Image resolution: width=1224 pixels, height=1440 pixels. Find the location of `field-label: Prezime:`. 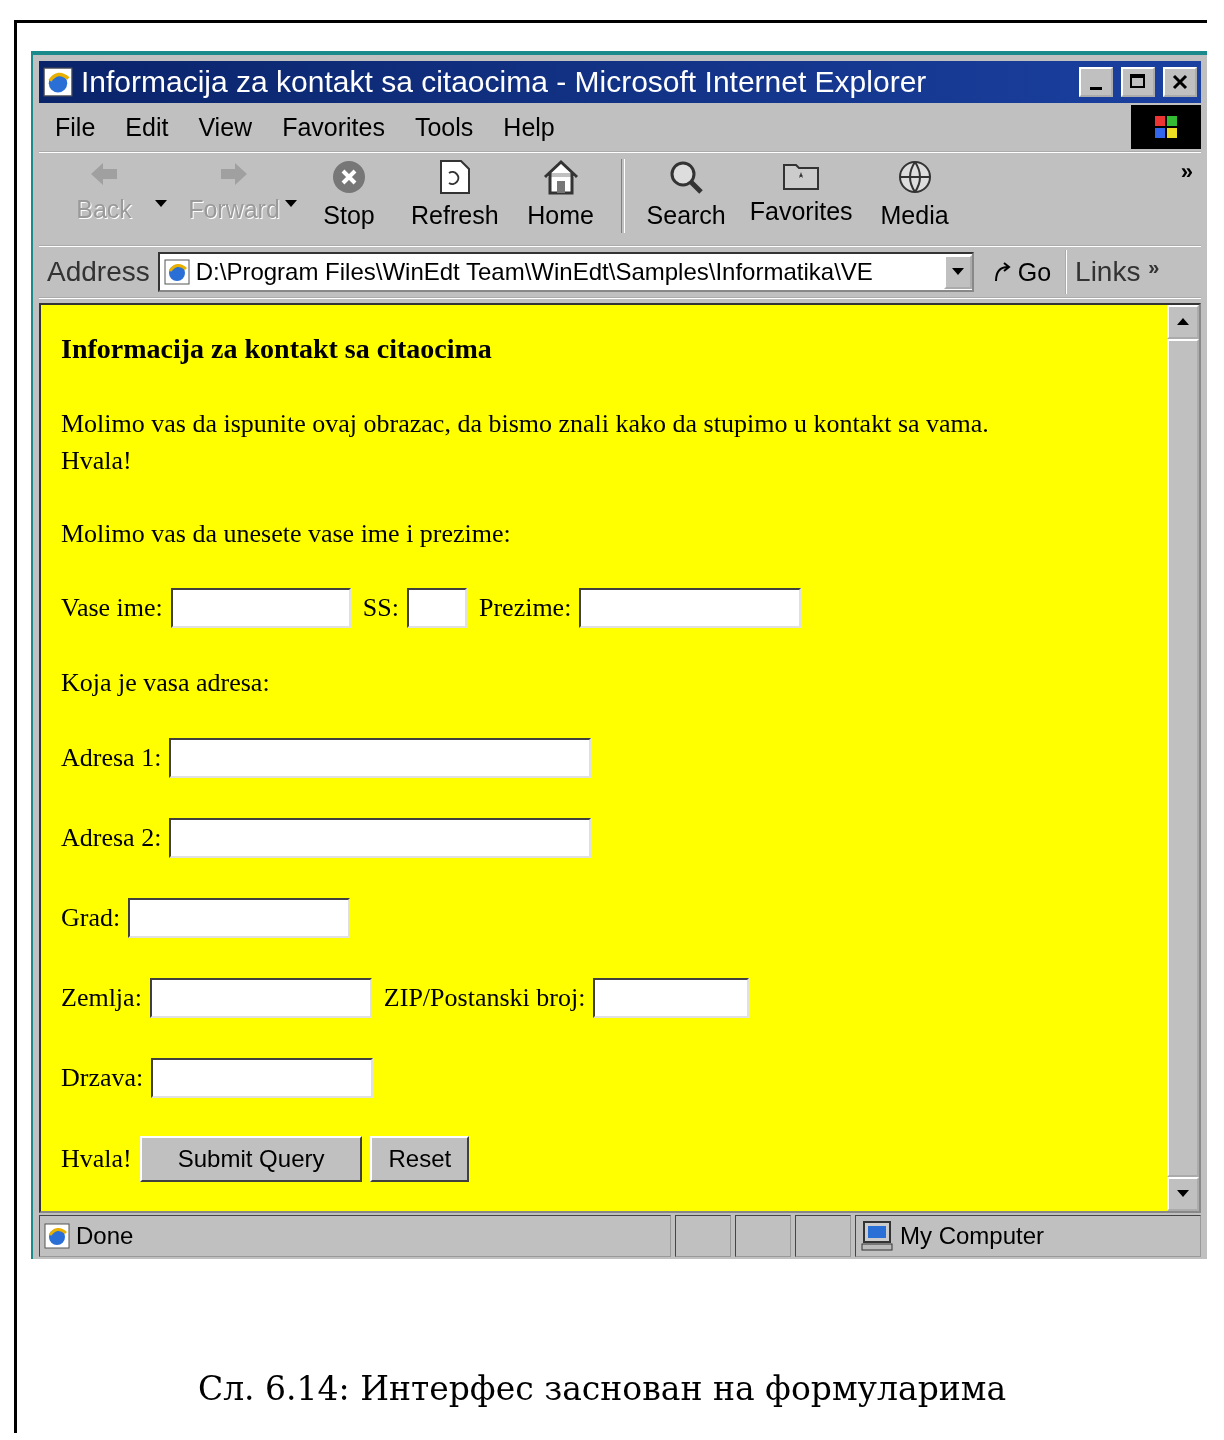

field-label: Prezime: is located at coordinates (525, 608).